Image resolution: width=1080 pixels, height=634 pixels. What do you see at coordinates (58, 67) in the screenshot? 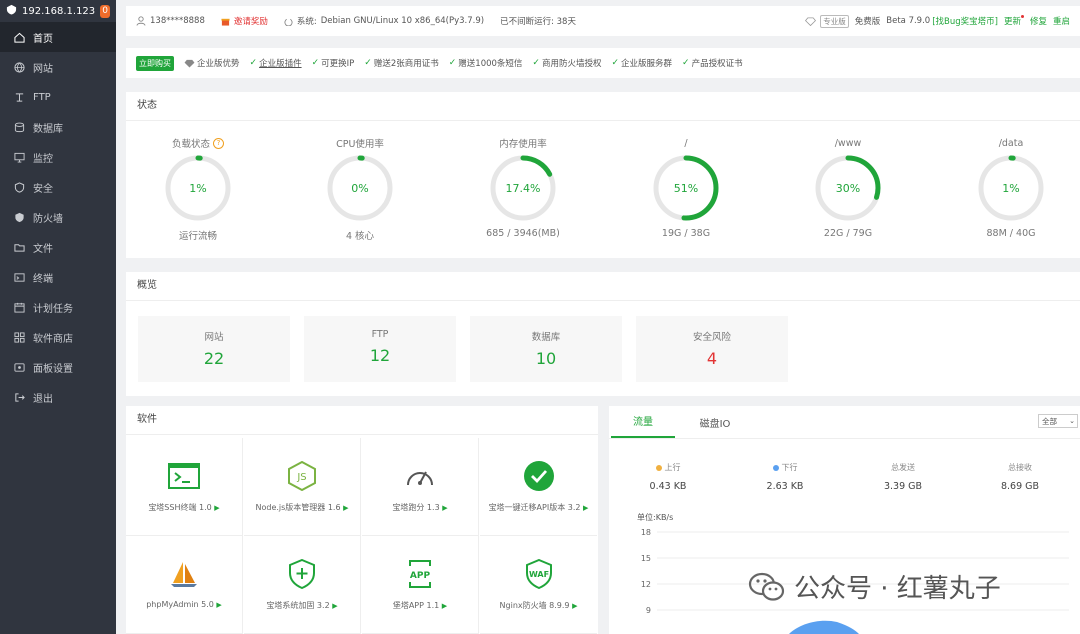
I see `sidebar-item-1: 网站` at bounding box center [58, 67].